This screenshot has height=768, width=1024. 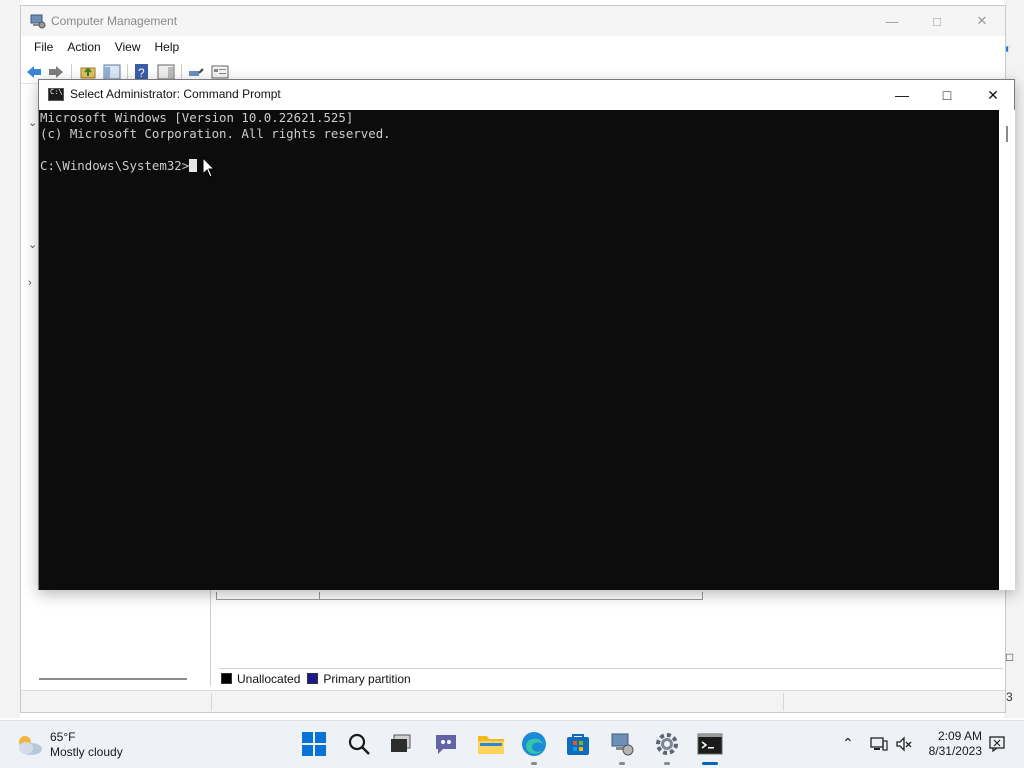 What do you see at coordinates (1007, 350) in the screenshot?
I see `console-vertical-scrollbar` at bounding box center [1007, 350].